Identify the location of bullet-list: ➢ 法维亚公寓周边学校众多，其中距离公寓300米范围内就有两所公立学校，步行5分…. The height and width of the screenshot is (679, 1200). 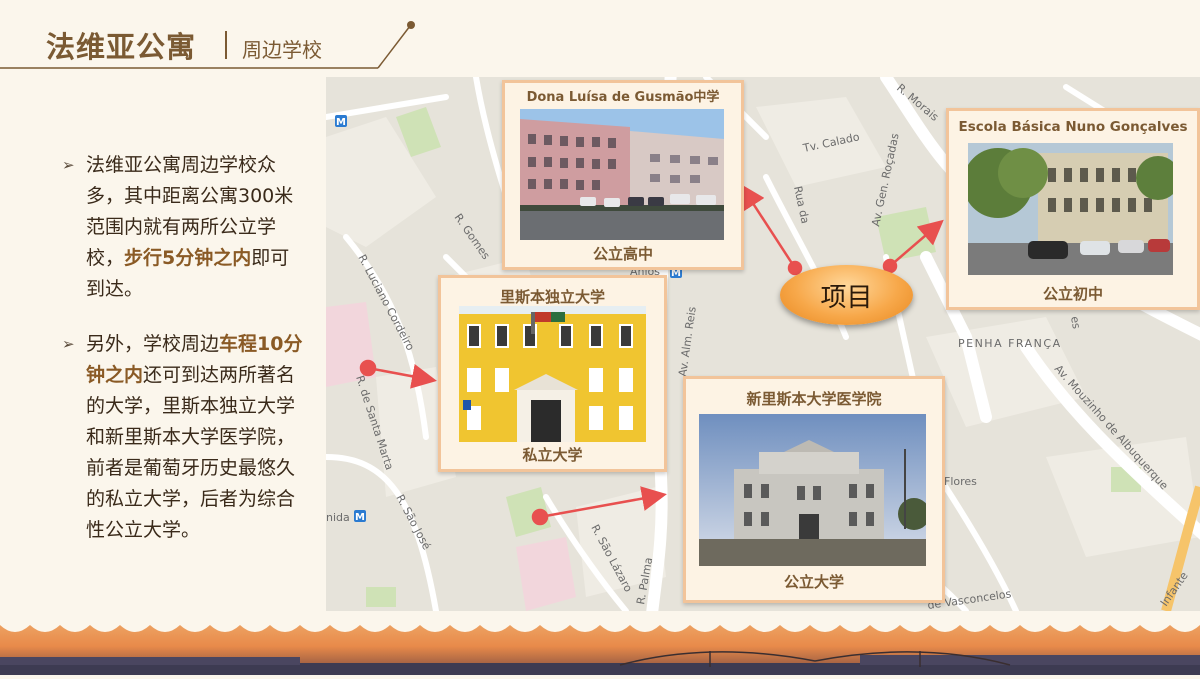
(184, 360).